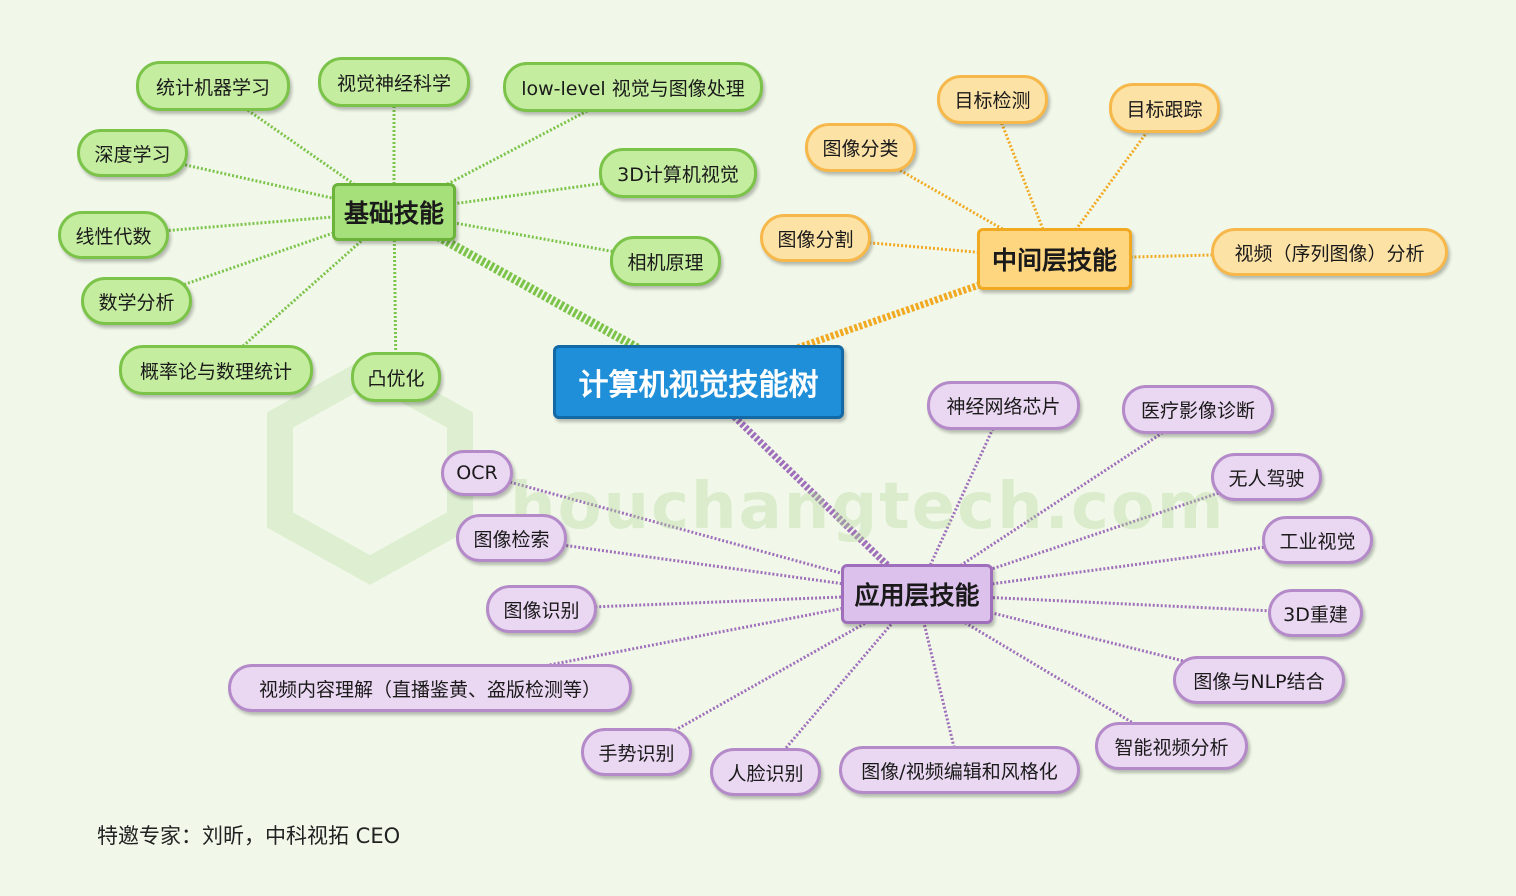  What do you see at coordinates (815, 238) in the screenshot?
I see `node-image-segmentation: 图像分割` at bounding box center [815, 238].